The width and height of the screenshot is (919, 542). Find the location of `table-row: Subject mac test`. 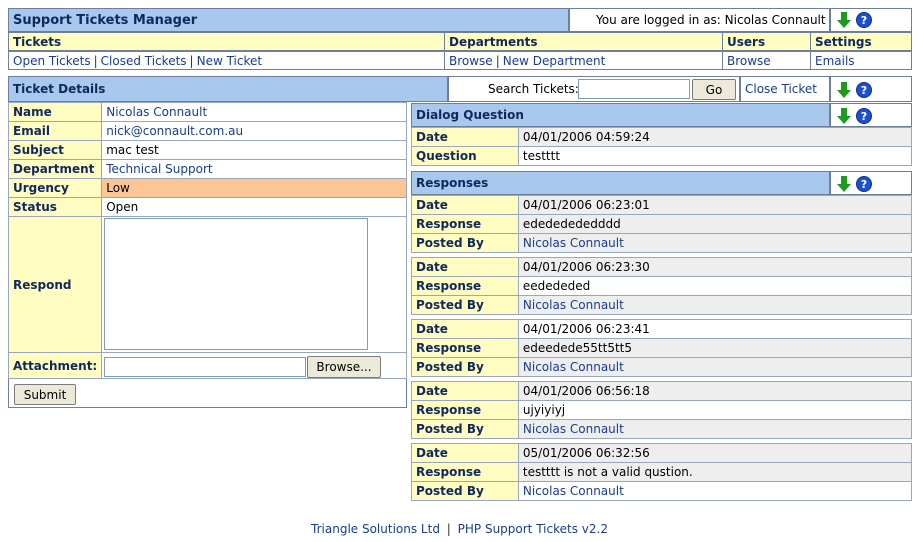

table-row: Subject mac test is located at coordinates (207, 150).